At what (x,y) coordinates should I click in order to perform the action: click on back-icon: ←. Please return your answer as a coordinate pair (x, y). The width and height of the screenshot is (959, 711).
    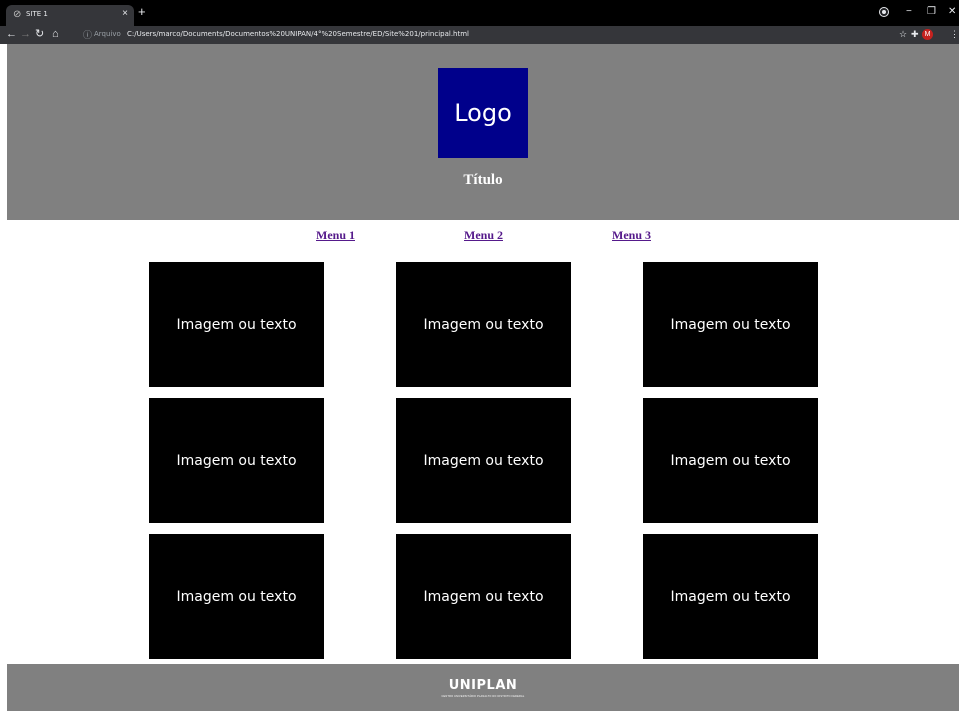
    Looking at the image, I should click on (11, 34).